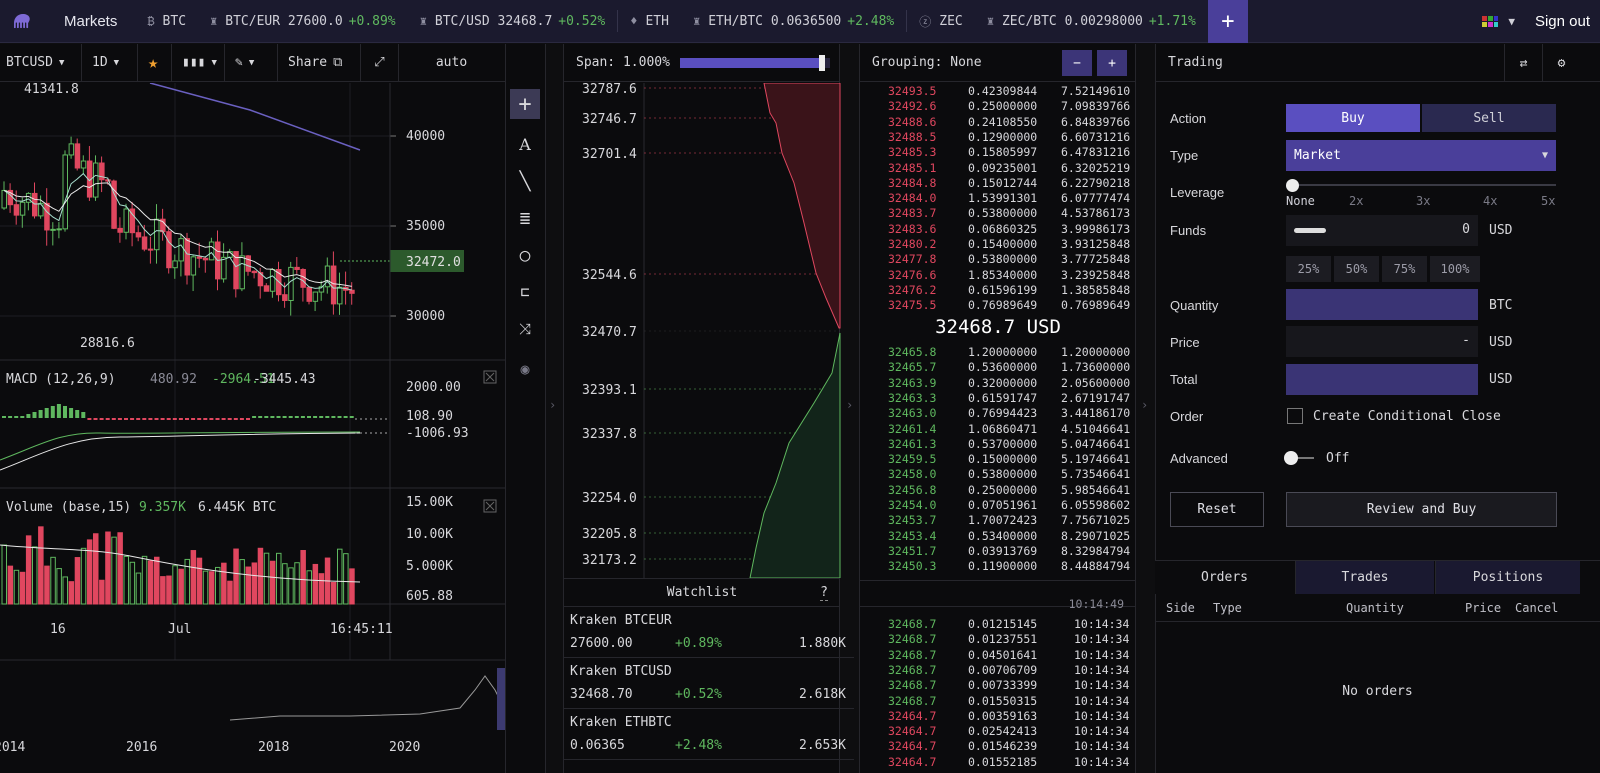 This screenshot has height=773, width=1600. Describe the element at coordinates (525, 369) in the screenshot. I see `eye-icon: ◉` at that location.